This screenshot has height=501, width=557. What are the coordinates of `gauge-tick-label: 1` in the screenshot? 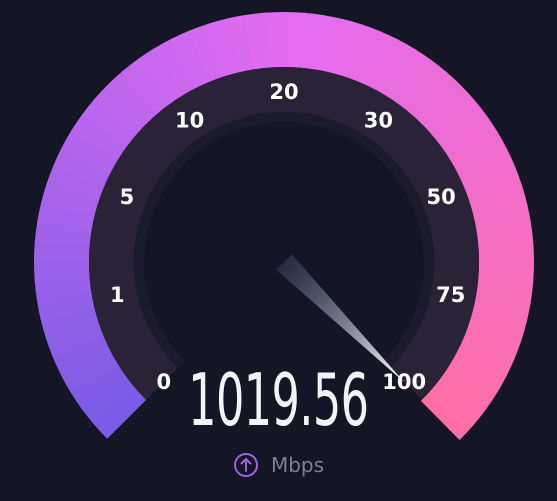 It's located at (117, 295).